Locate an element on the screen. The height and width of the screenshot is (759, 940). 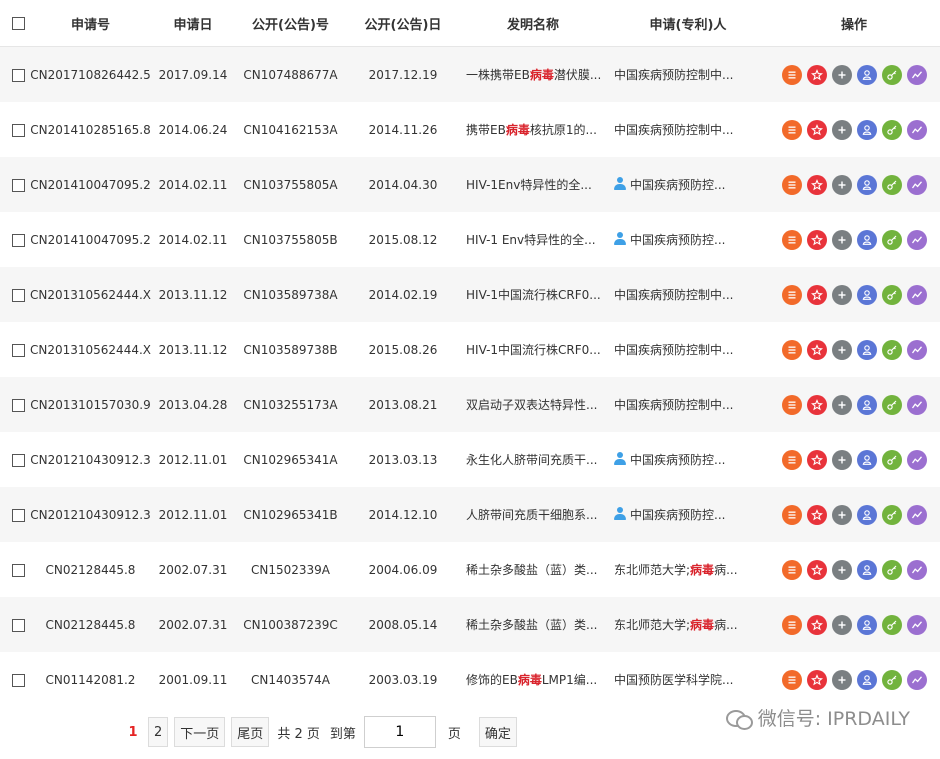
pub-no-cell: CN102965341A is located at coordinates (290, 460).